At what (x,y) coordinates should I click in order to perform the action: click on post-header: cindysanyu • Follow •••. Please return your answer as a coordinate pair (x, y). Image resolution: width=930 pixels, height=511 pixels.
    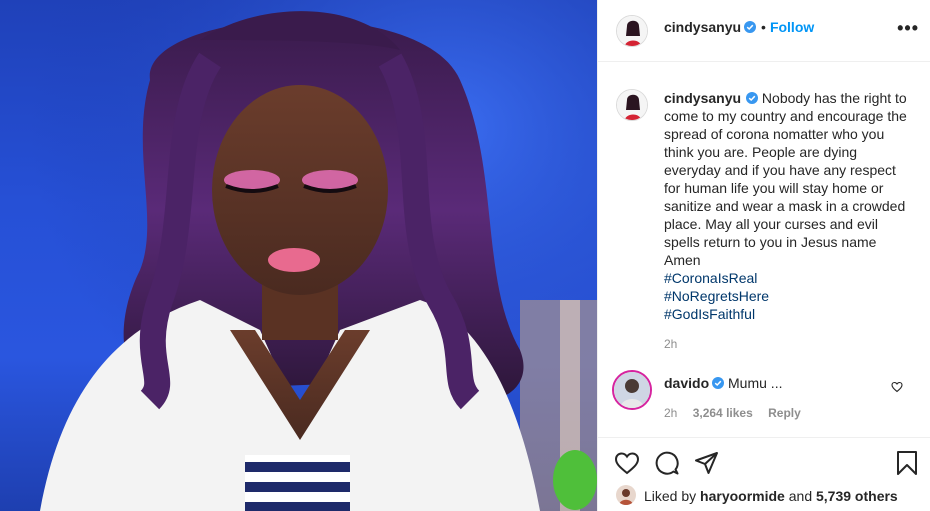
    Looking at the image, I should click on (764, 31).